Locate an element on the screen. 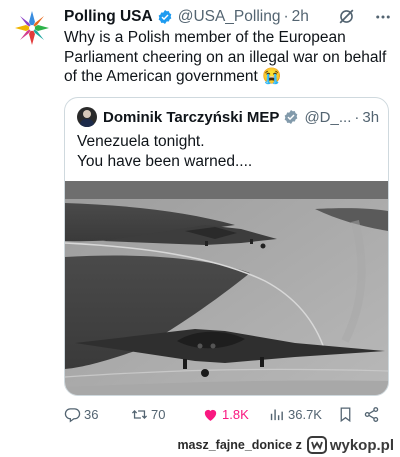 Image resolution: width=400 pixels, height=457 pixels. views-button: 36.7K is located at coordinates (295, 414).